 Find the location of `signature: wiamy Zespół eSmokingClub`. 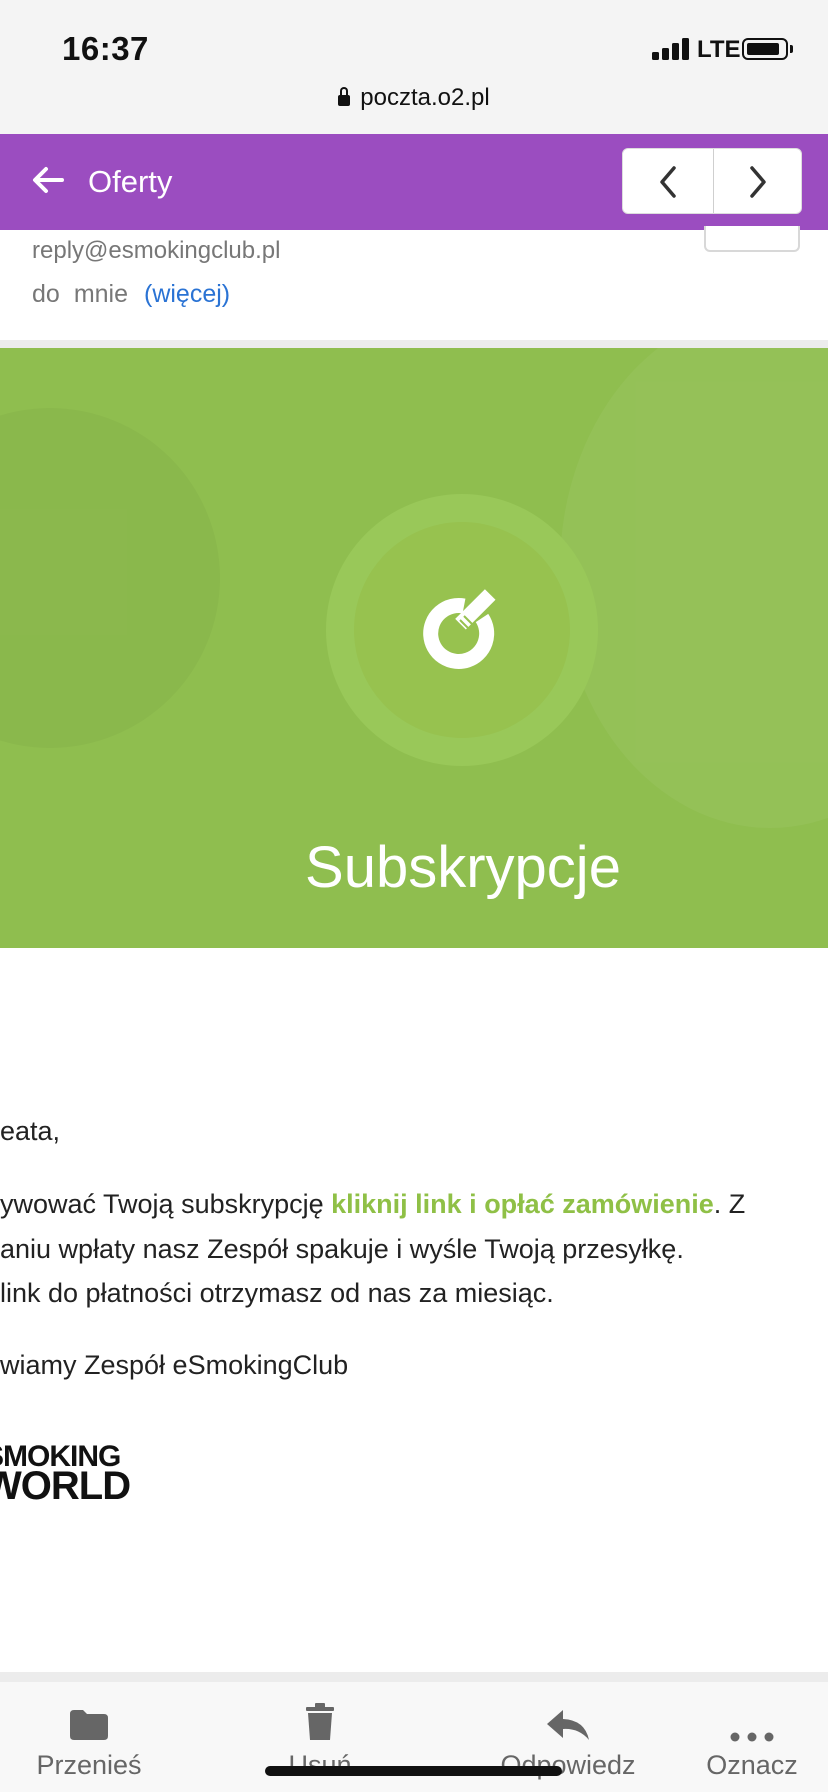

signature: wiamy Zespół eSmokingClub is located at coordinates (174, 1365).